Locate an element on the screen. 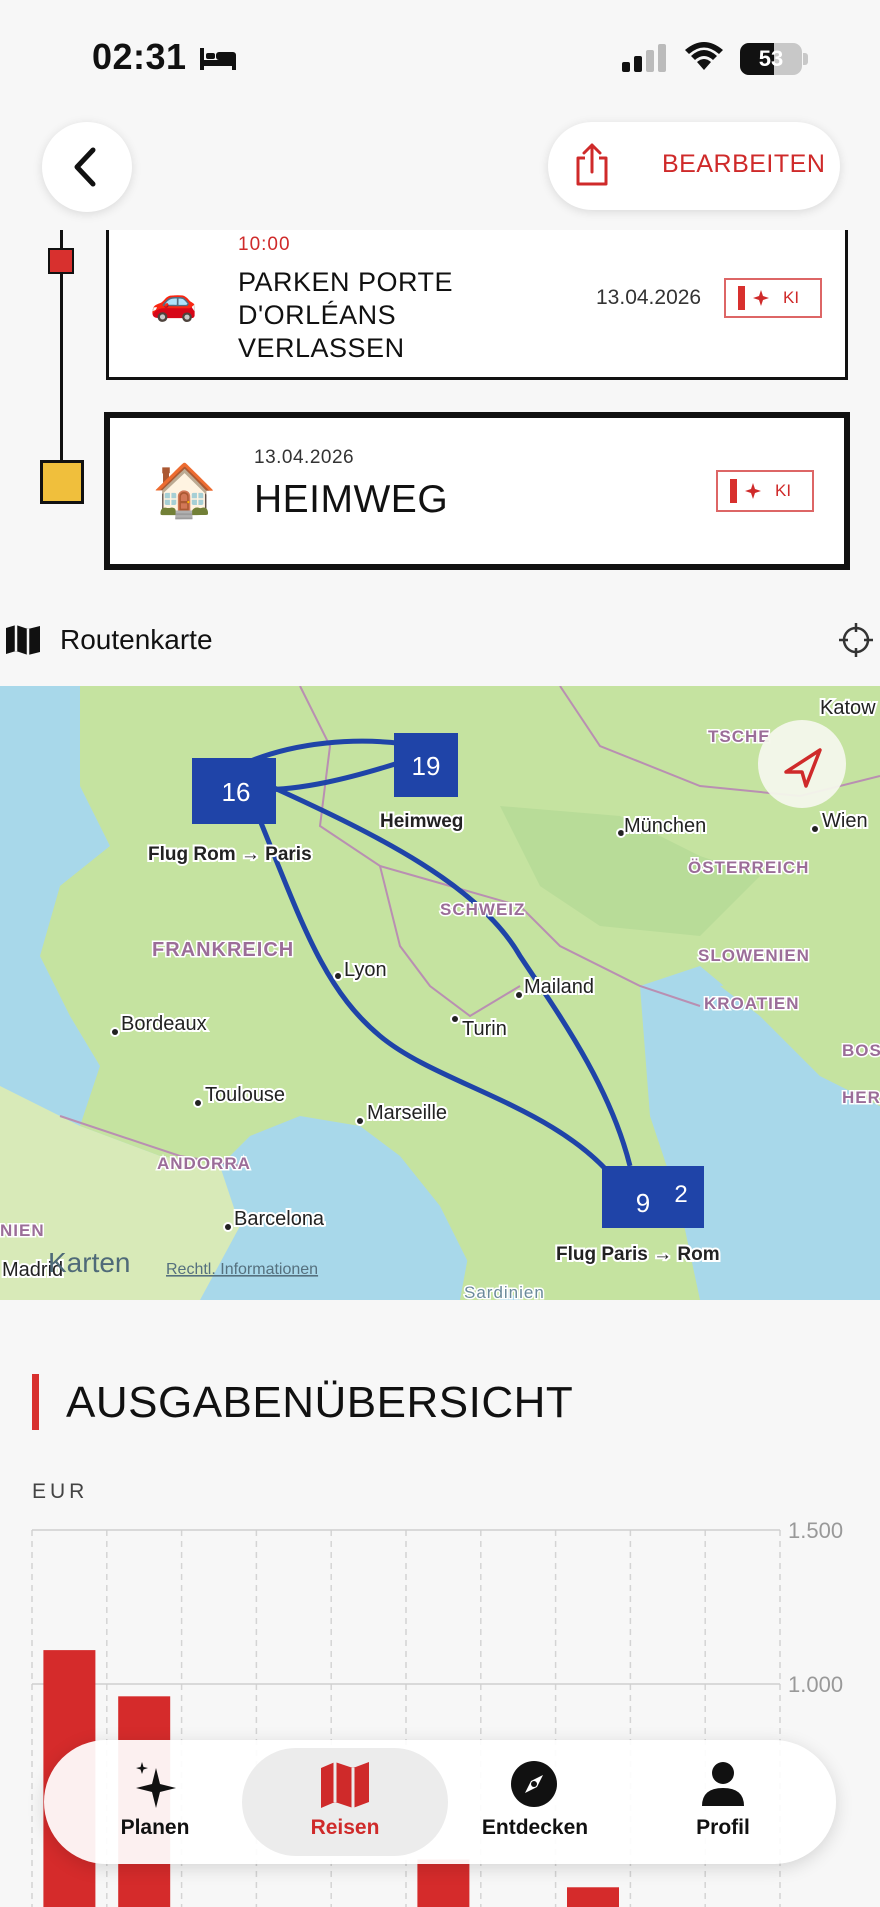 The height and width of the screenshot is (1907, 880). route-label-rom-paris: Flug Rom → Paris is located at coordinates (230, 854).